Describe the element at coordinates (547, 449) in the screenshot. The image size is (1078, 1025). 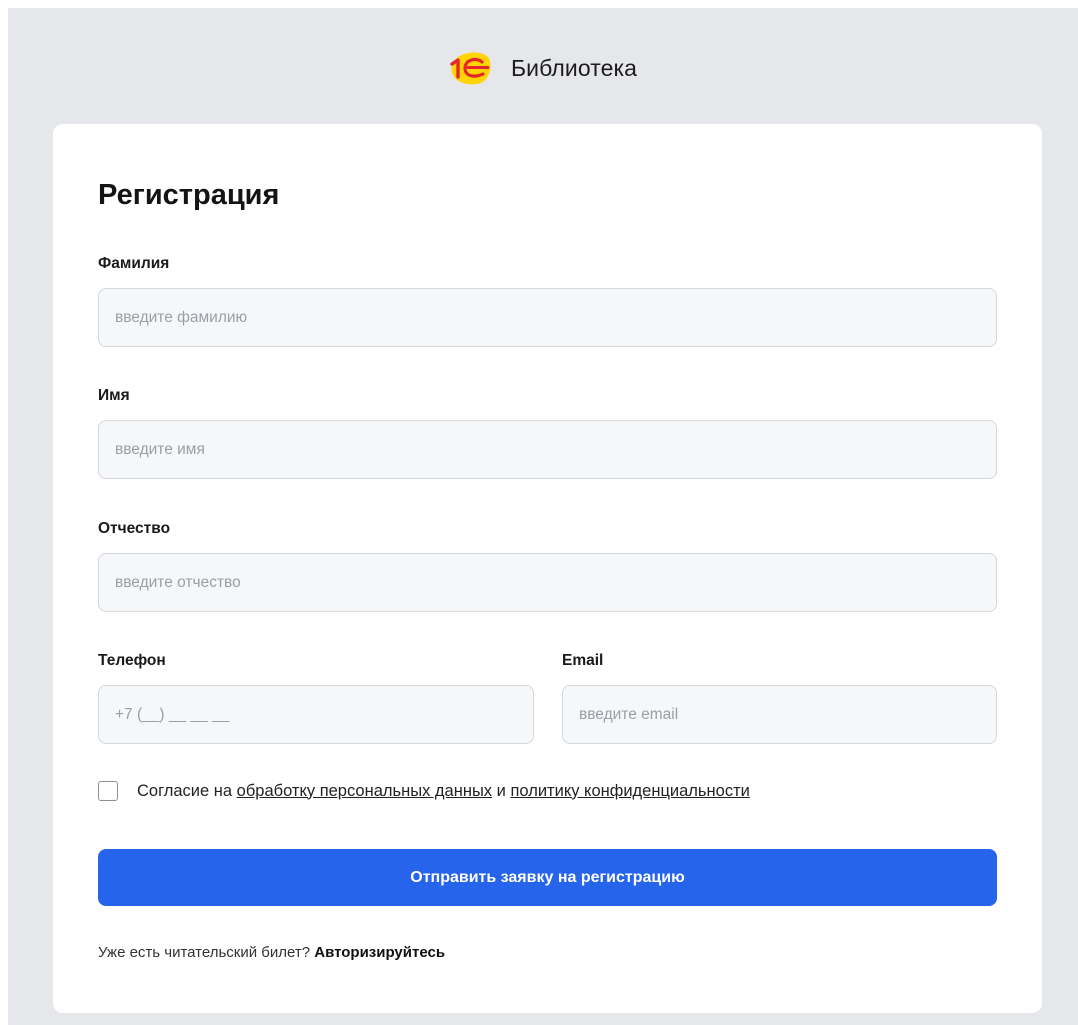
I see `firstname-input` at that location.